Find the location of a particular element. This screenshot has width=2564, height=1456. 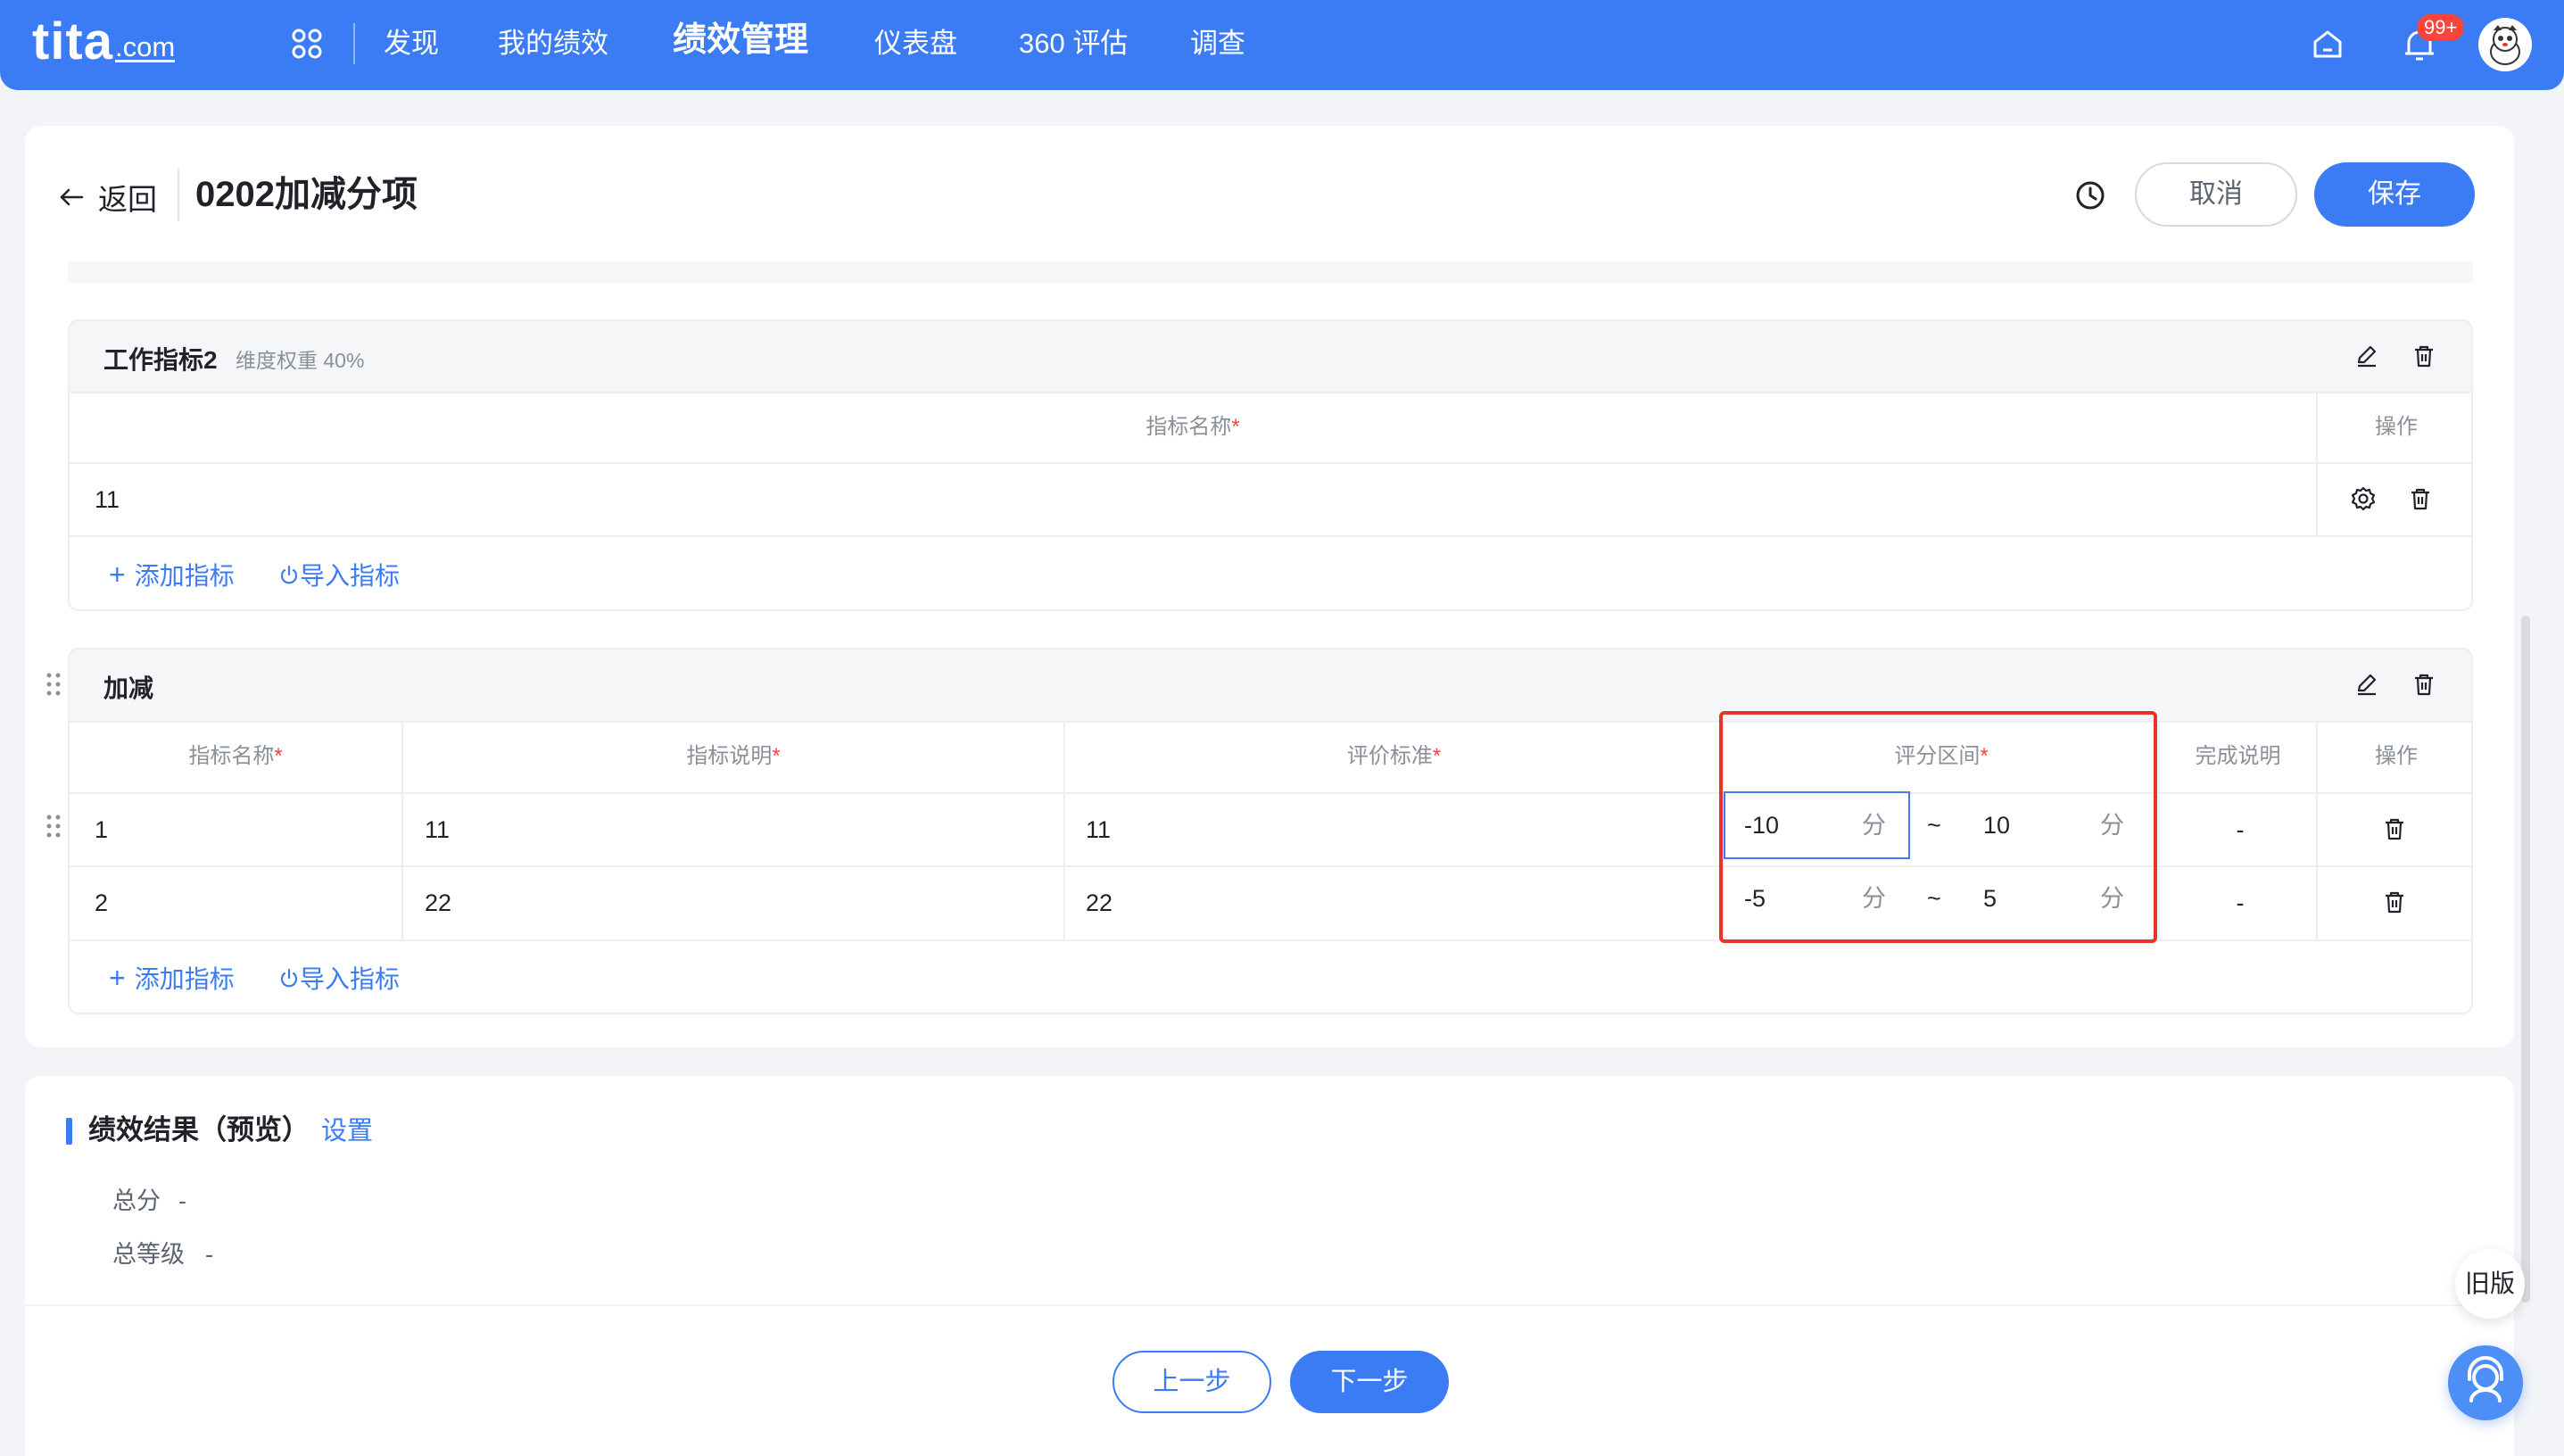

drag-handle-icon is located at coordinates (53, 684).